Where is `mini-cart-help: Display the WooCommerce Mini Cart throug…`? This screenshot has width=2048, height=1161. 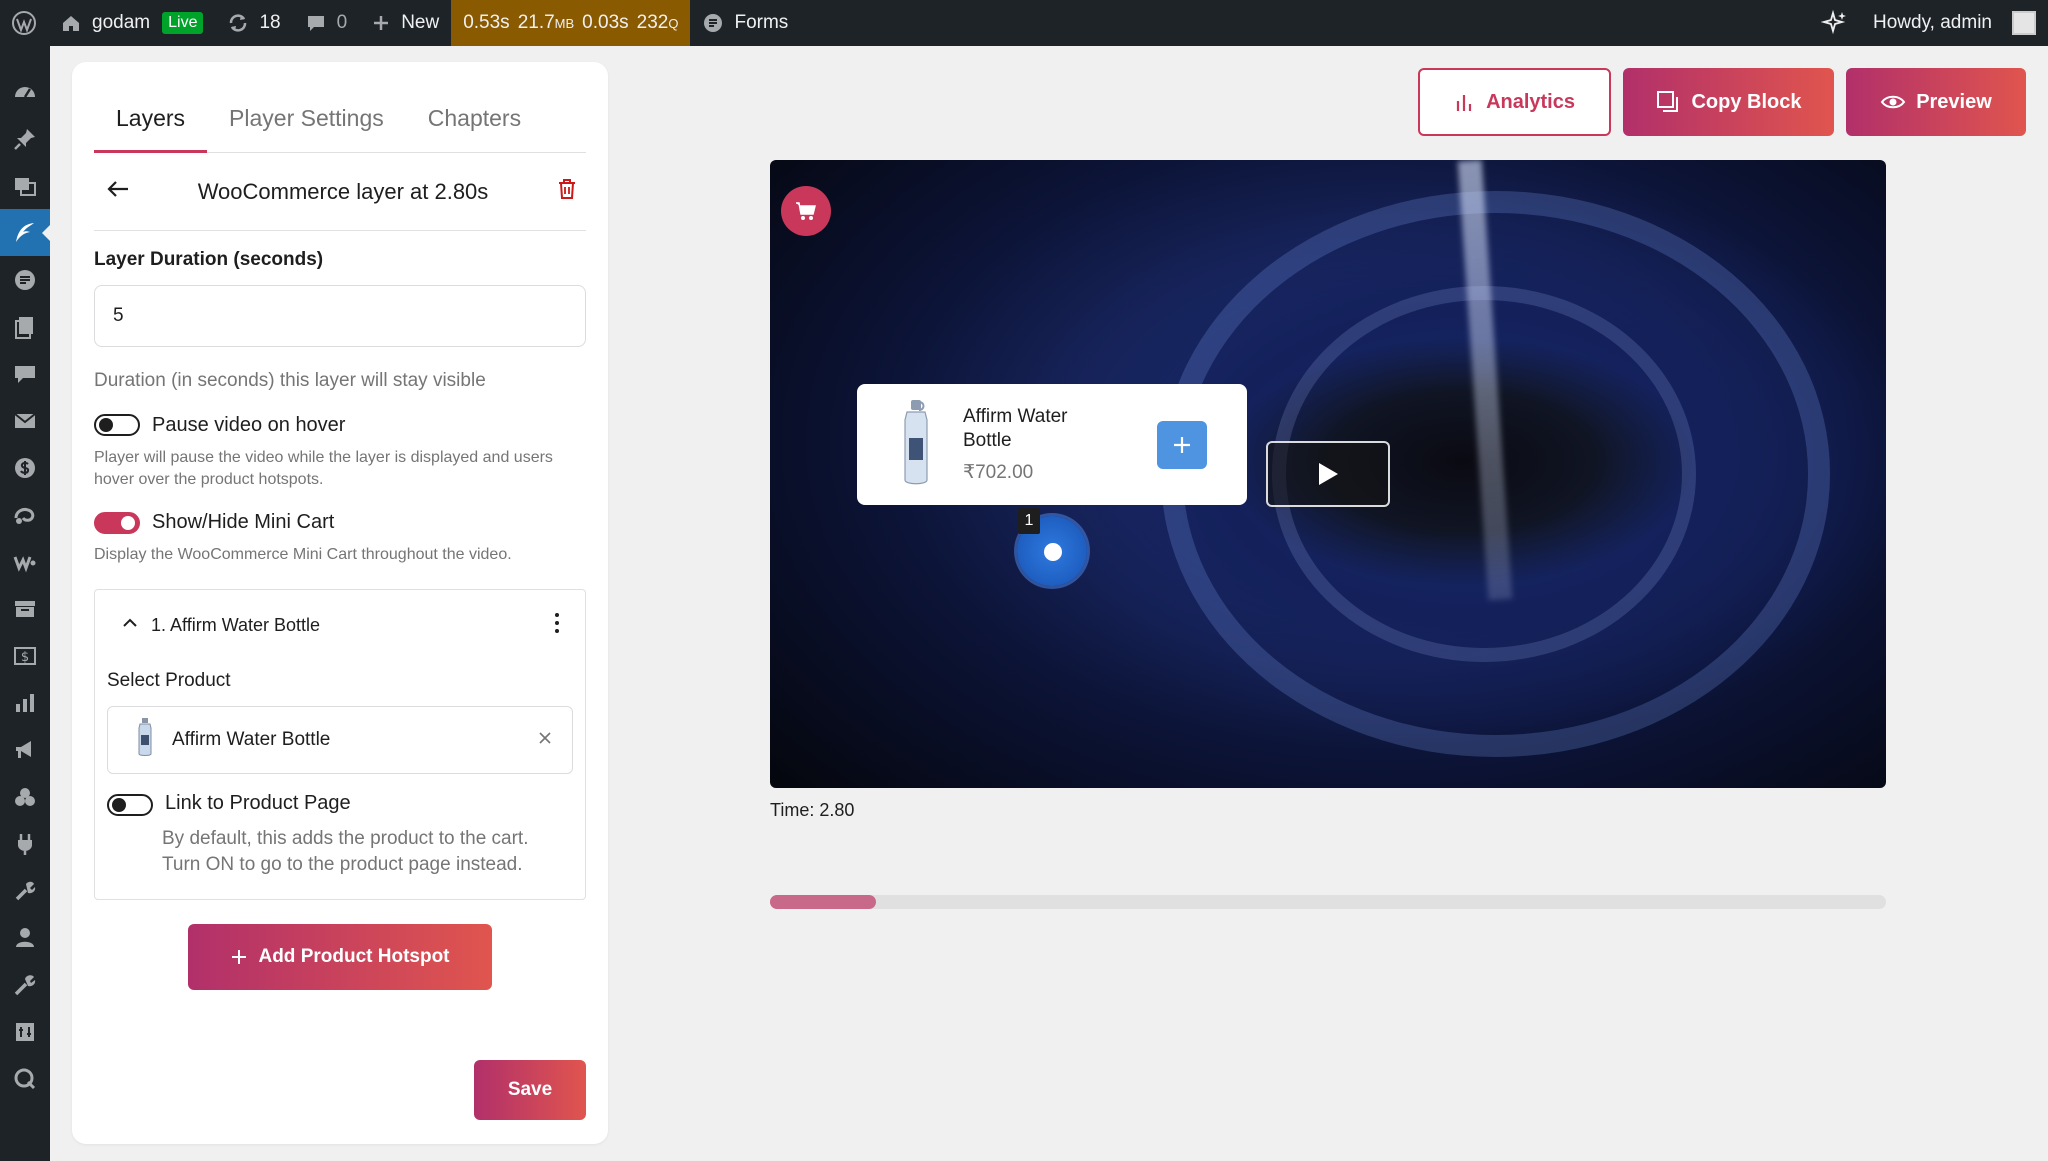 mini-cart-help: Display the WooCommerce Mini Cart throug… is located at coordinates (303, 555).